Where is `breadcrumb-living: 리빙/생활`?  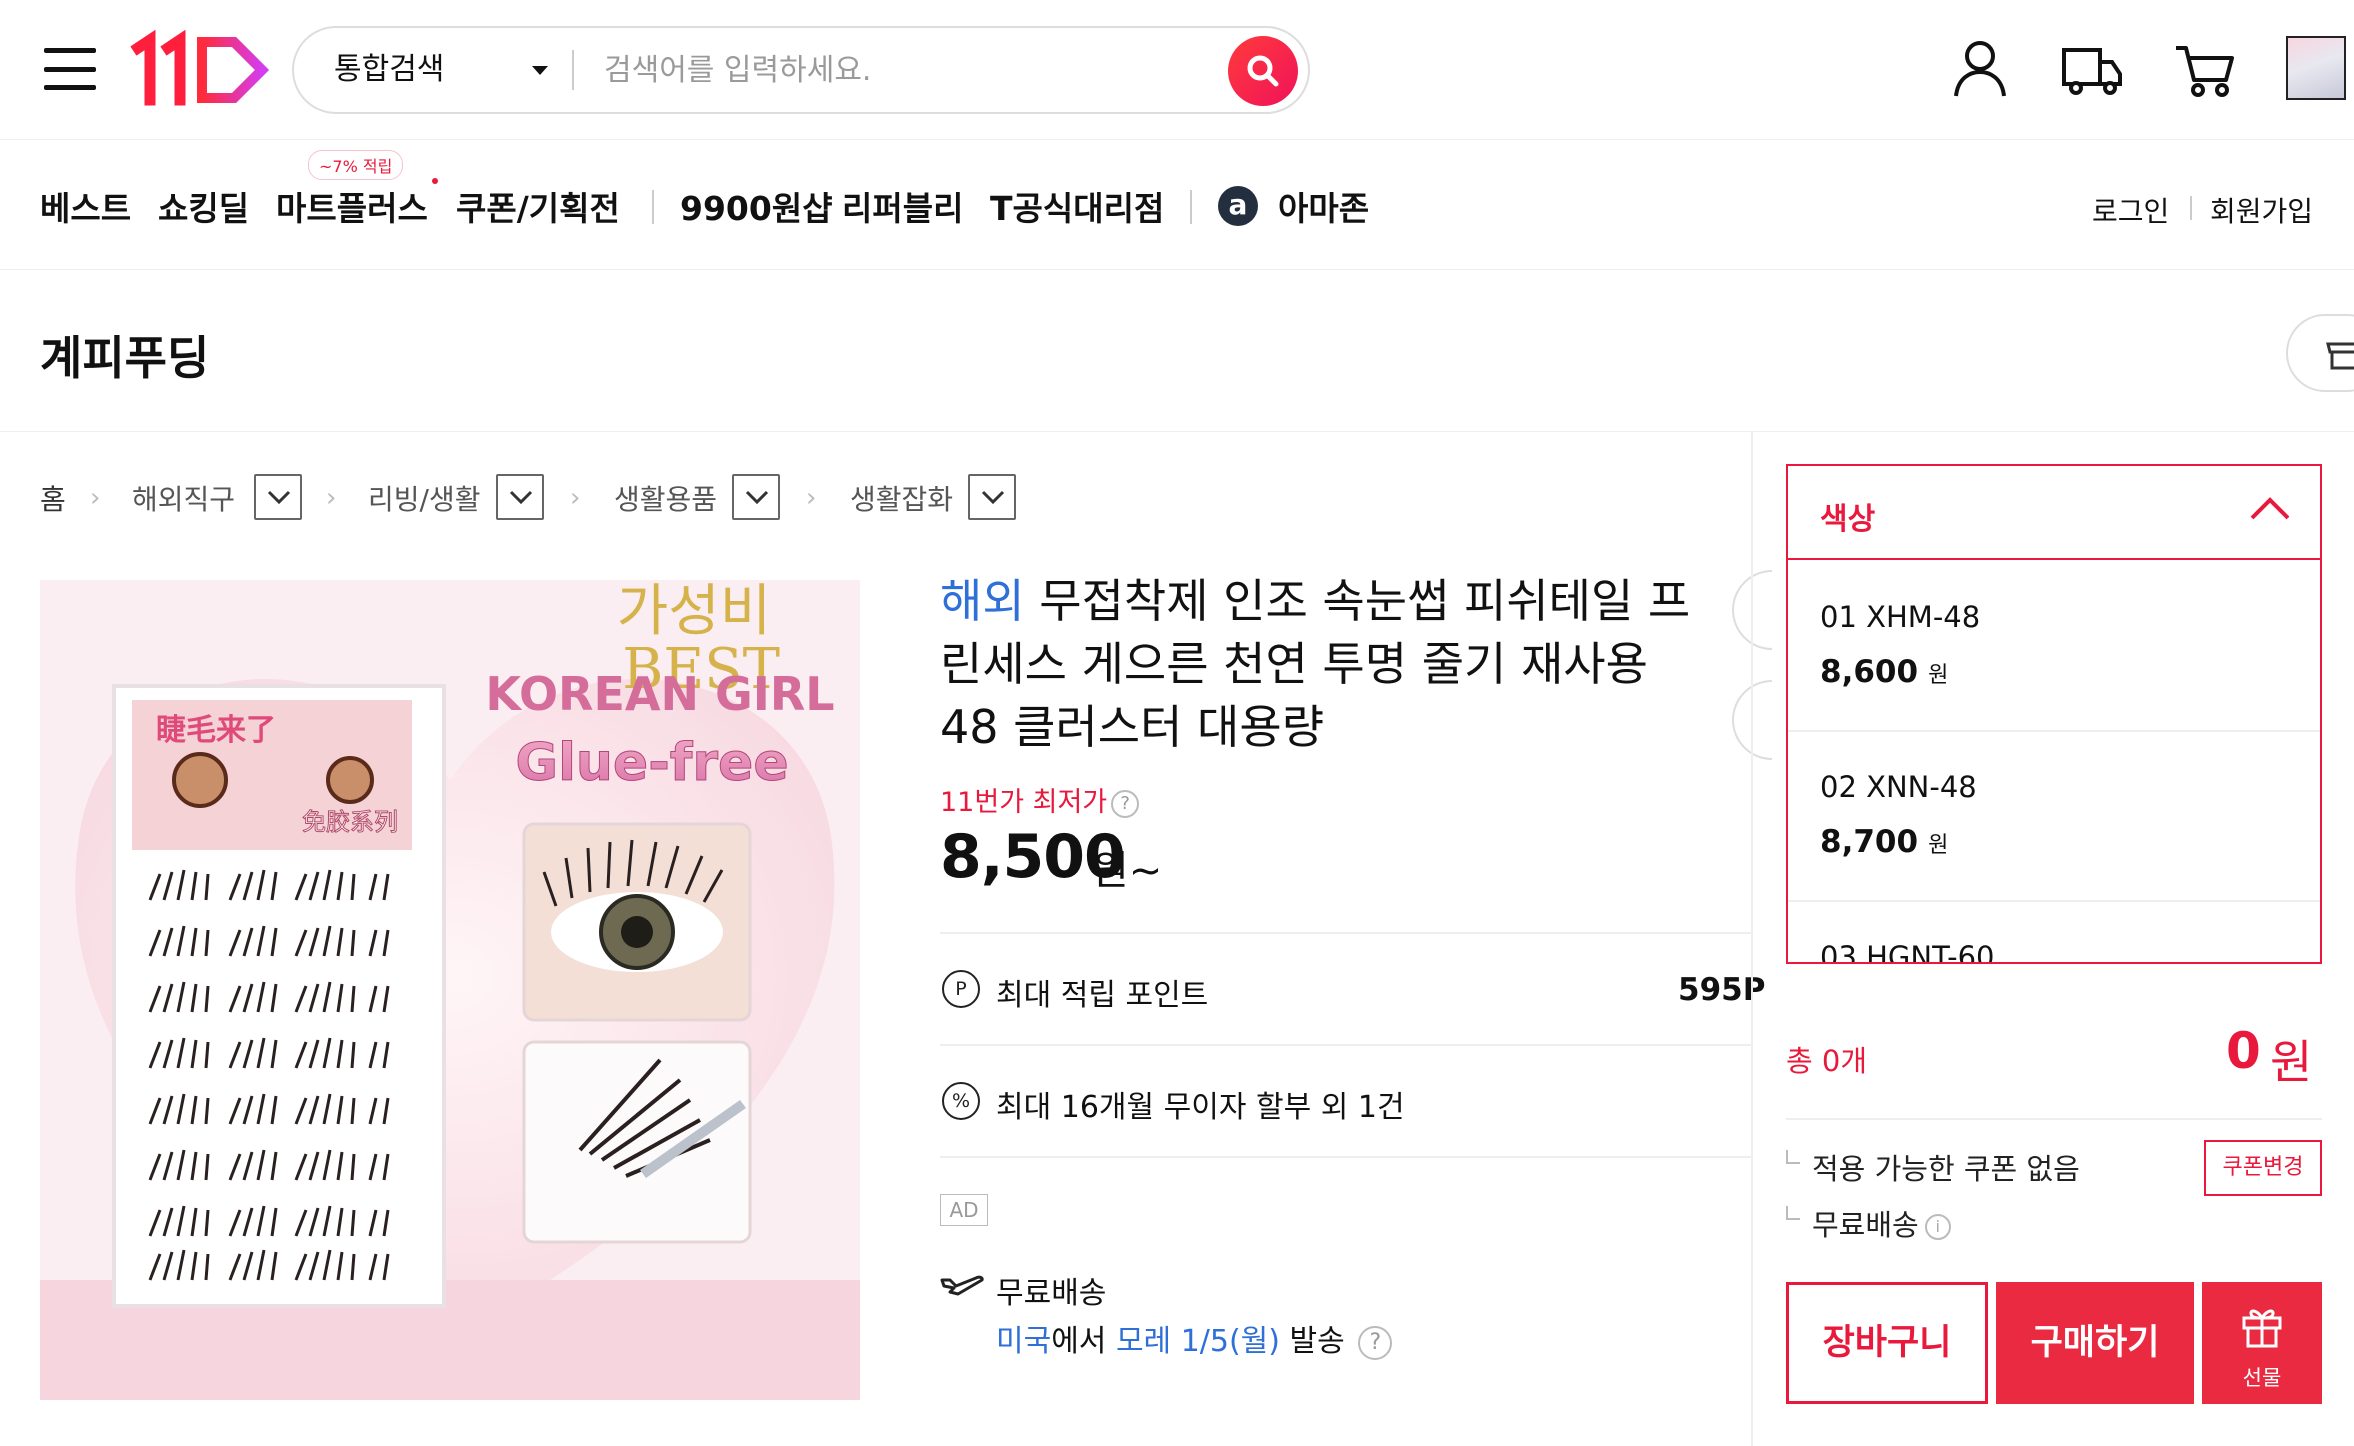
breadcrumb-living: 리빙/생활 is located at coordinates (424, 498).